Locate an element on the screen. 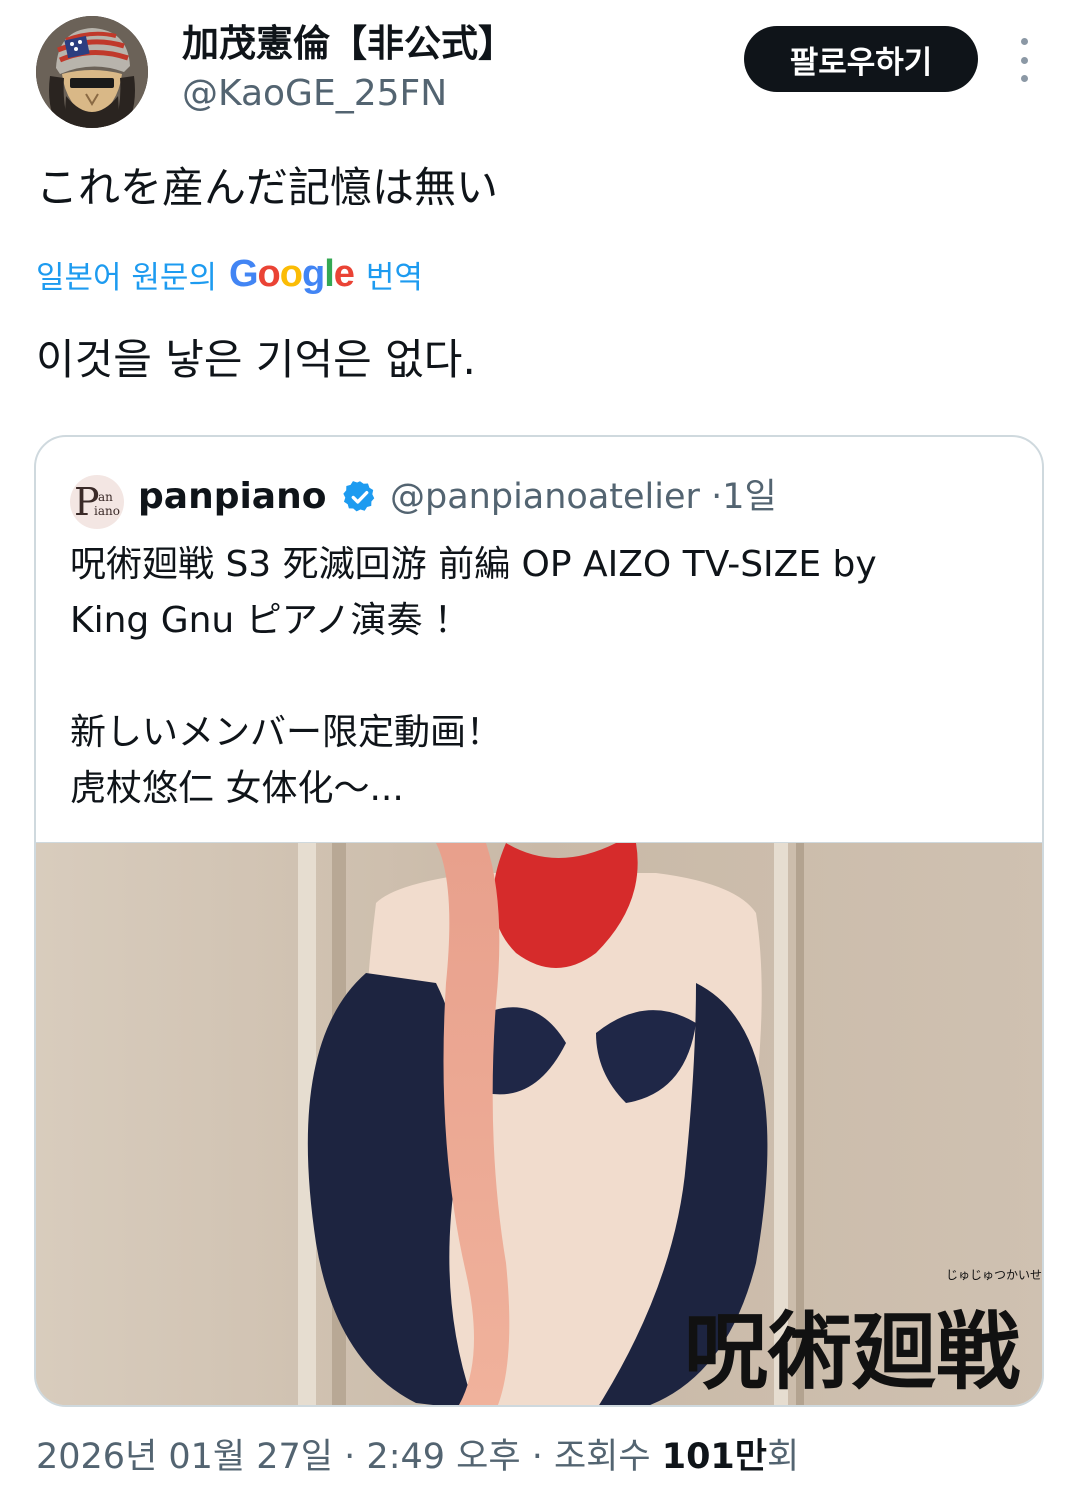 This screenshot has height=1498, width=1080. author-handle: @KaoGE_25FN is located at coordinates (314, 94).